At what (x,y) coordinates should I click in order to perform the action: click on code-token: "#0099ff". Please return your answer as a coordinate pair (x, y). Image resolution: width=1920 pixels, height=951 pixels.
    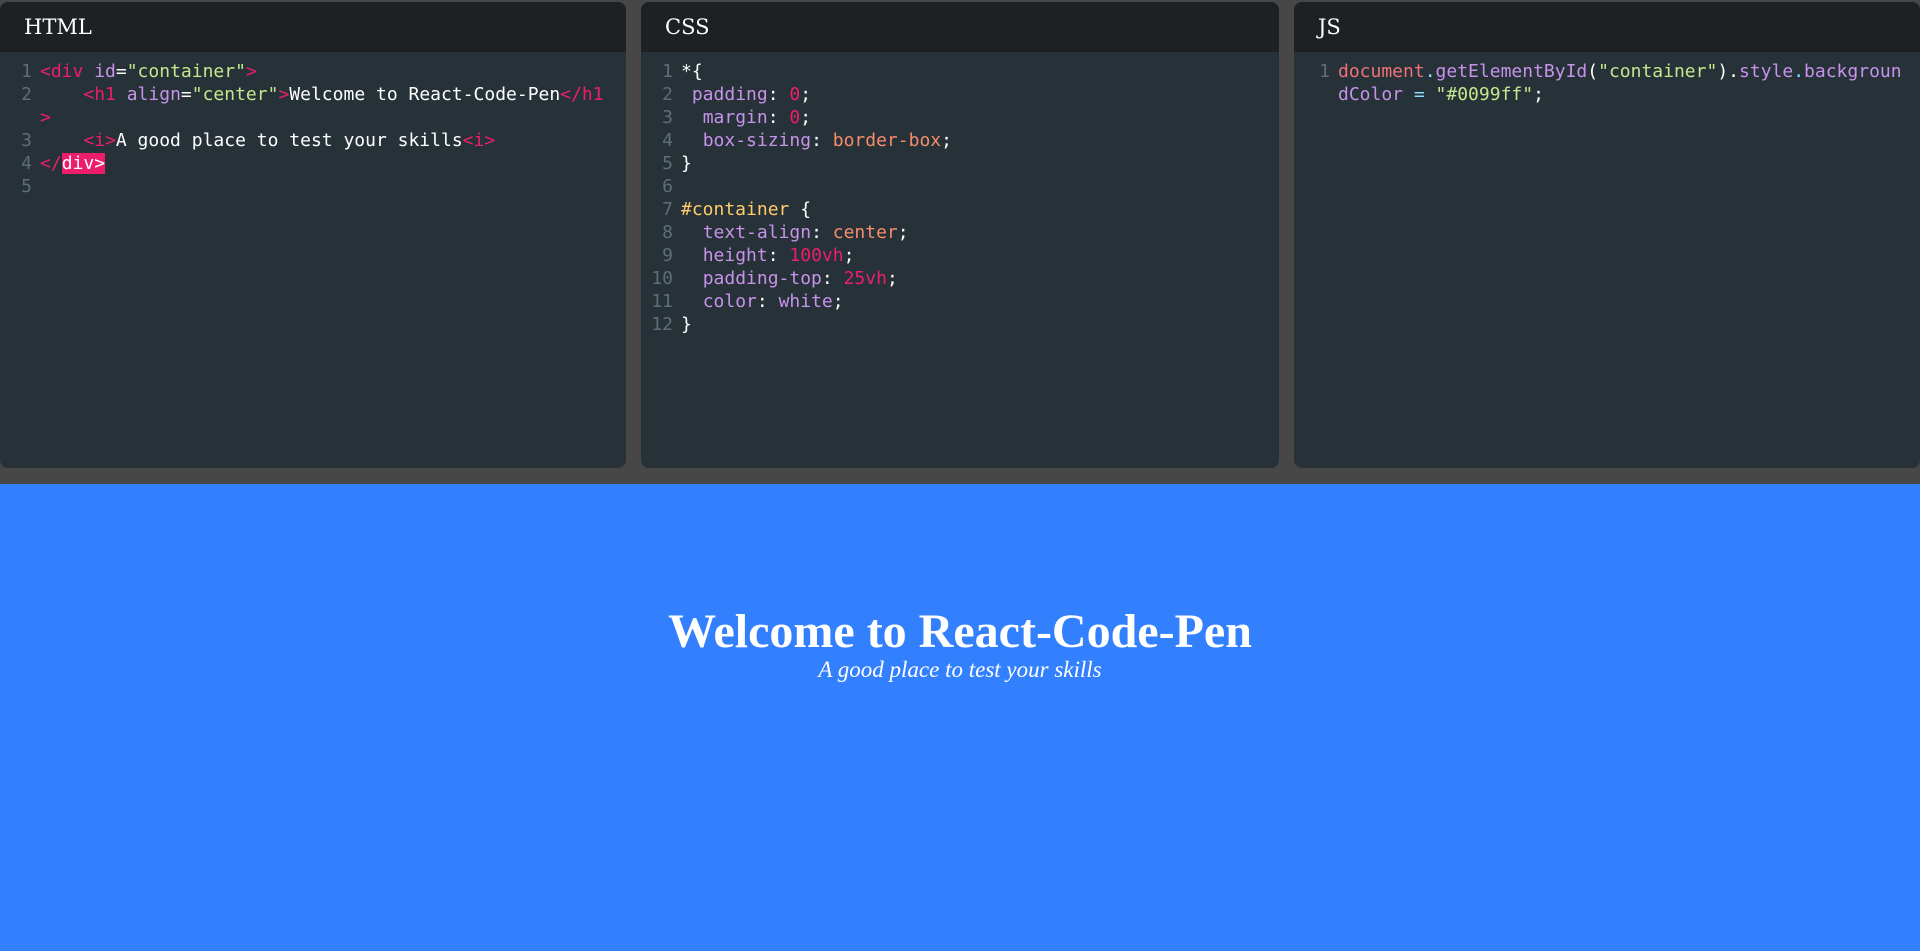
    Looking at the image, I should click on (1484, 94).